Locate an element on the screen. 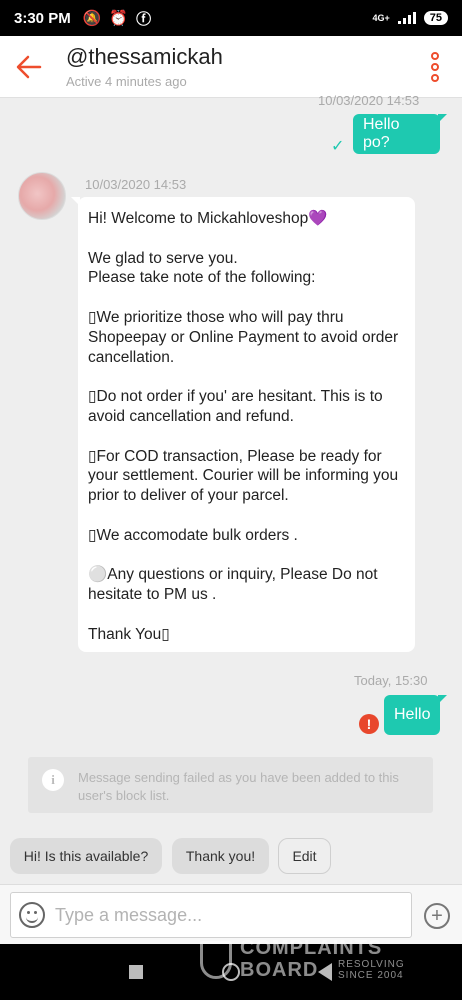  outgoing-message: Hello po? is located at coordinates (400, 134).